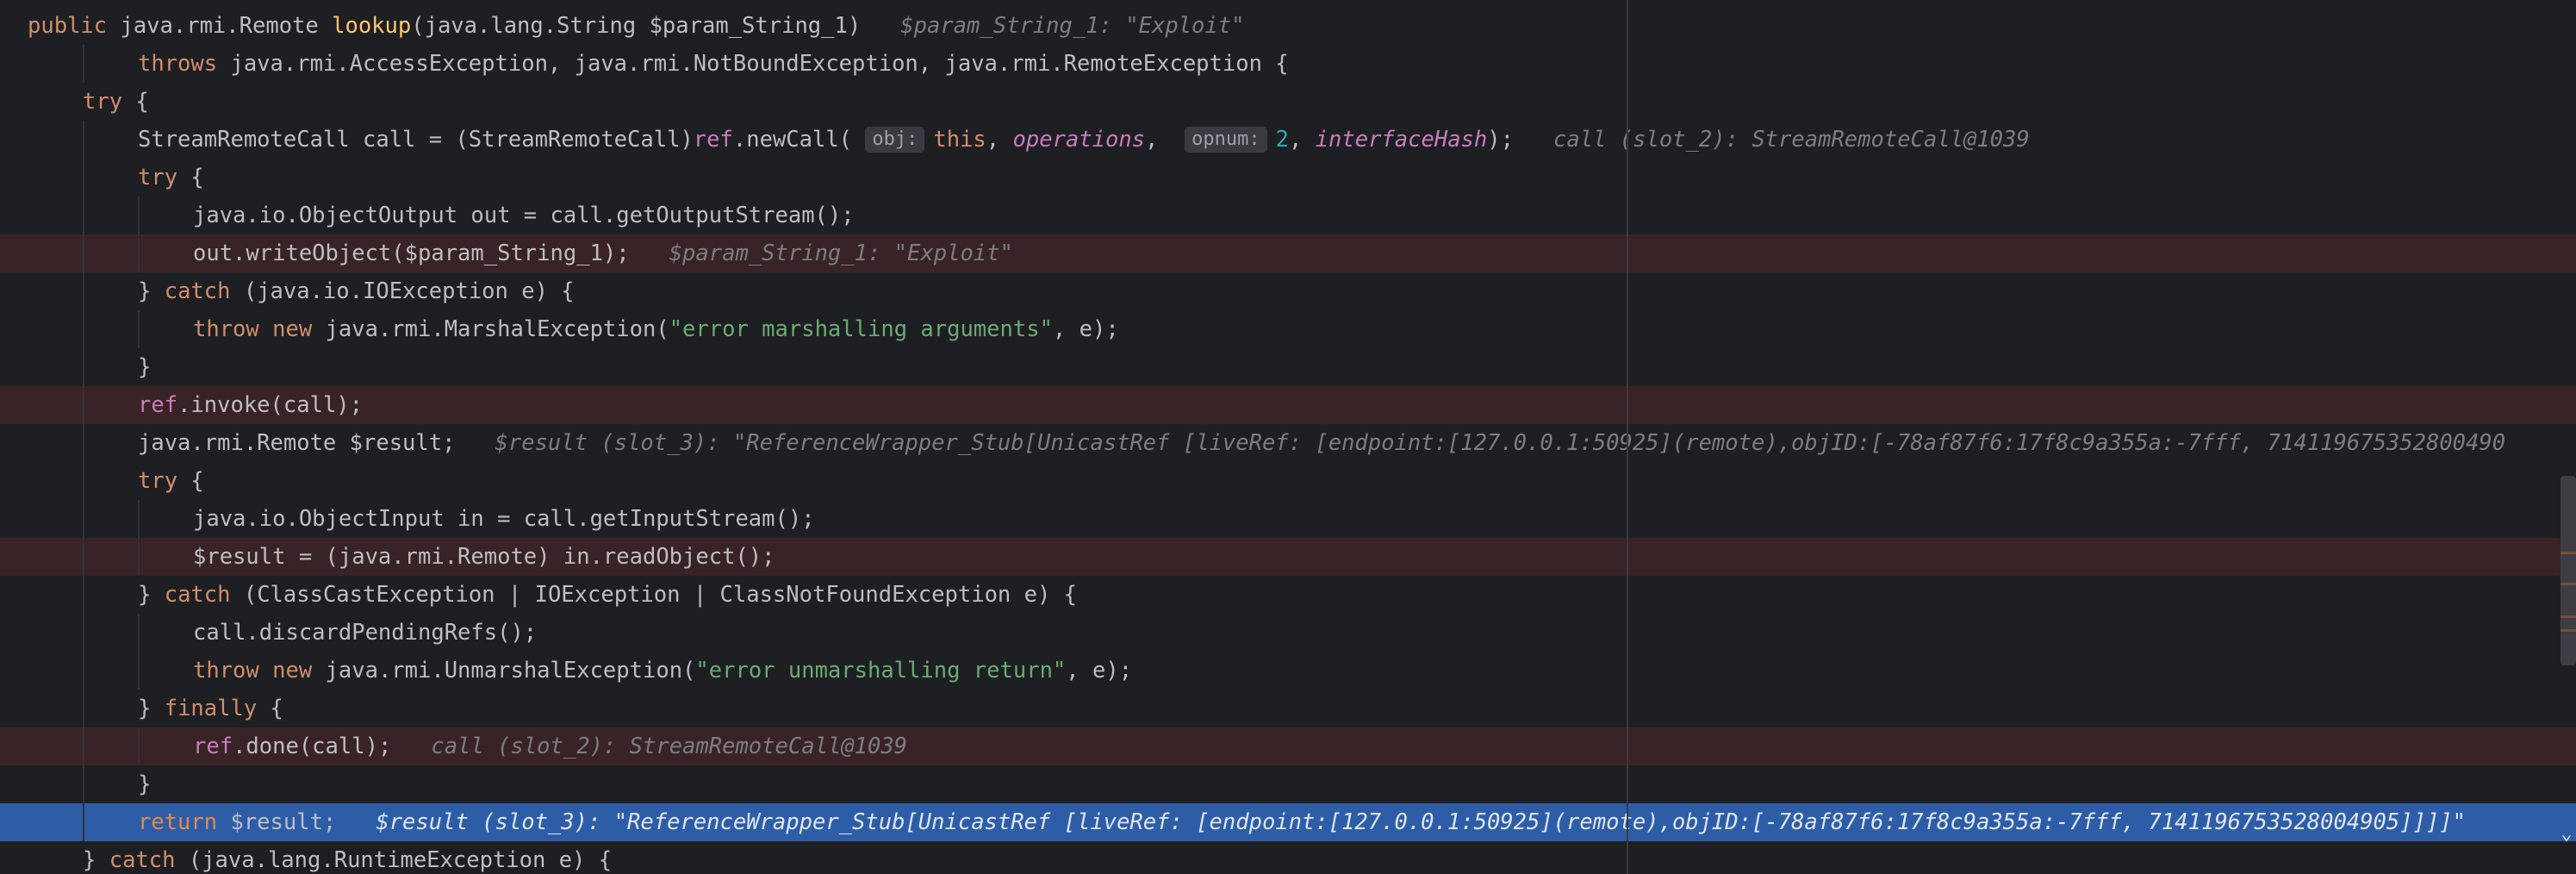 The image size is (2576, 874). I want to click on code-token: ,, so click(1000, 140).